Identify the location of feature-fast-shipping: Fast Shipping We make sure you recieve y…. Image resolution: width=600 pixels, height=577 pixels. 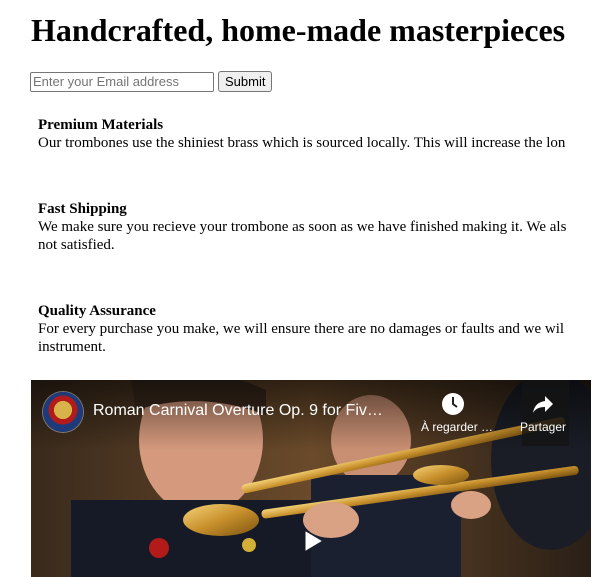
(319, 227).